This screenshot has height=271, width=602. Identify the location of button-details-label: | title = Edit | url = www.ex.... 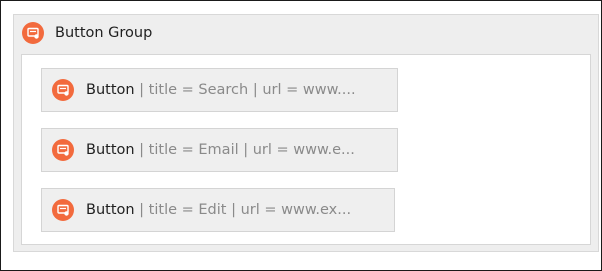
(243, 210).